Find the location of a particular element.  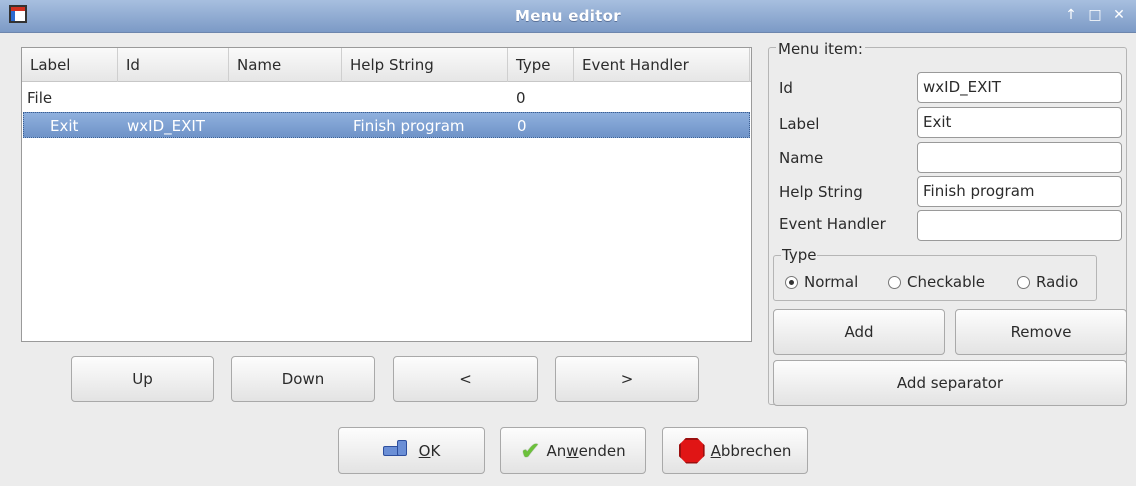

type-normal-radio: Normal is located at coordinates (821, 282).